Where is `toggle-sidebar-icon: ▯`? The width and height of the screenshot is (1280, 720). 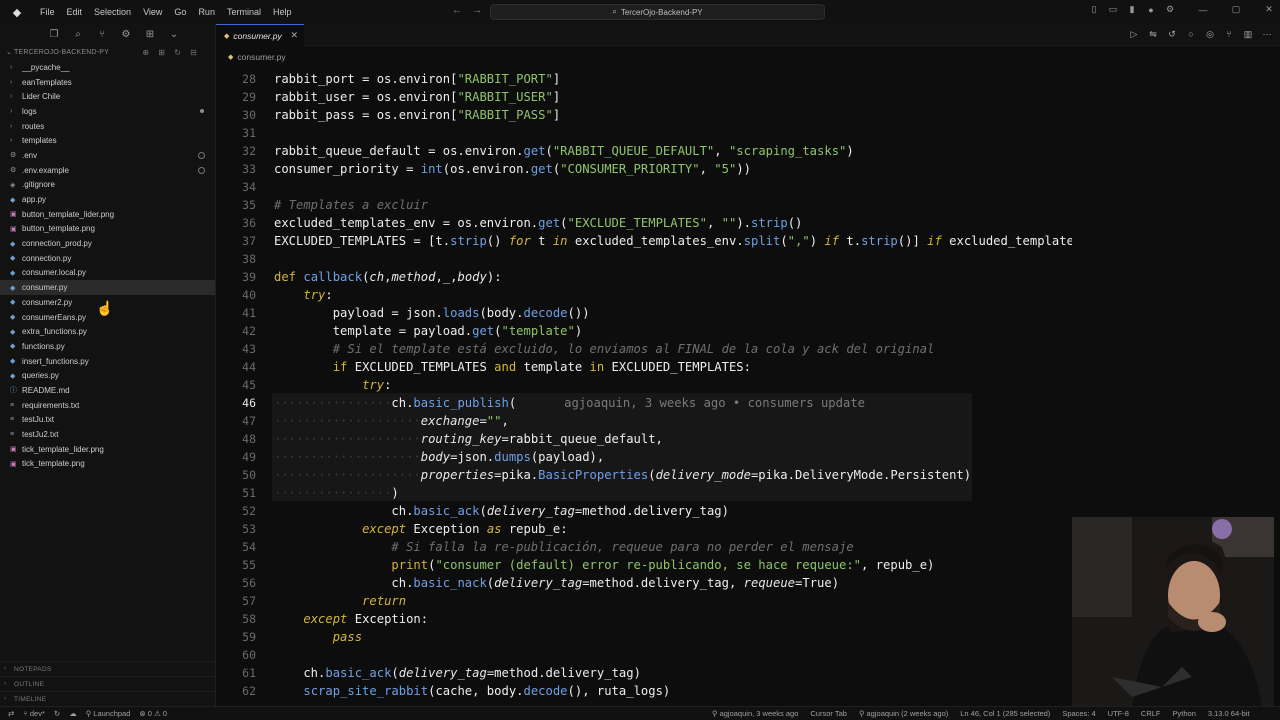 toggle-sidebar-icon: ▯ is located at coordinates (1094, 9).